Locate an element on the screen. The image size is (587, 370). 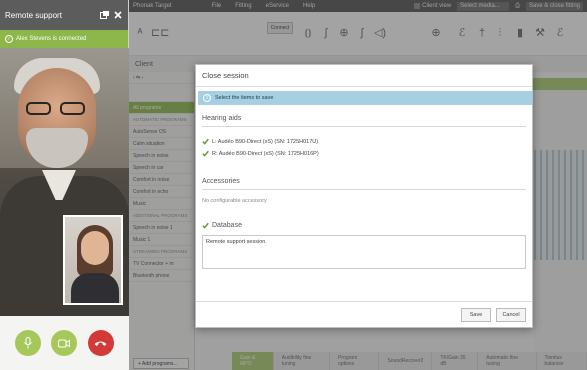
close-icon is located at coordinates (117, 15).